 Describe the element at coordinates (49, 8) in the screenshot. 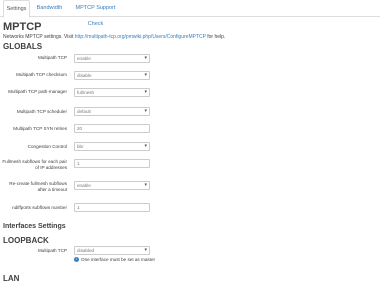

I see `tab-bandwidth: Bandwidth` at that location.